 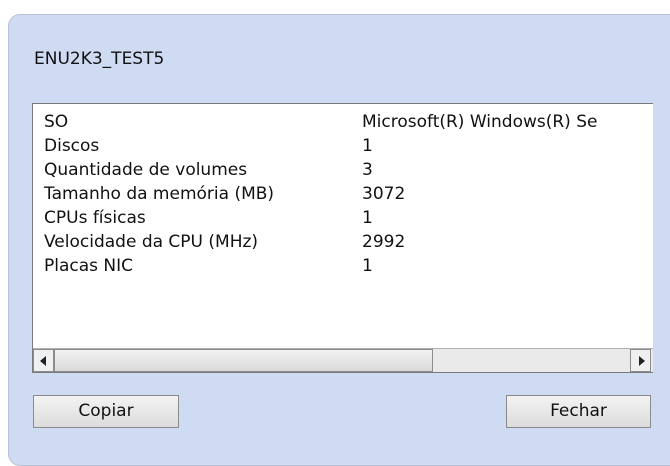 What do you see at coordinates (72, 146) in the screenshot?
I see `detail-label: Discos` at bounding box center [72, 146].